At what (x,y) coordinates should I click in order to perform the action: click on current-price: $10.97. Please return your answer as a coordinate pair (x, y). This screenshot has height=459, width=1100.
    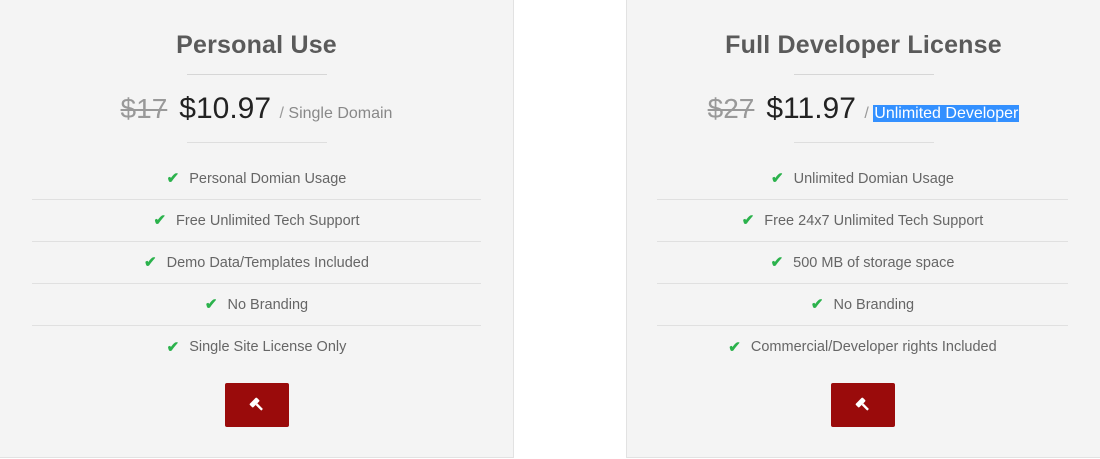
    Looking at the image, I should click on (225, 108).